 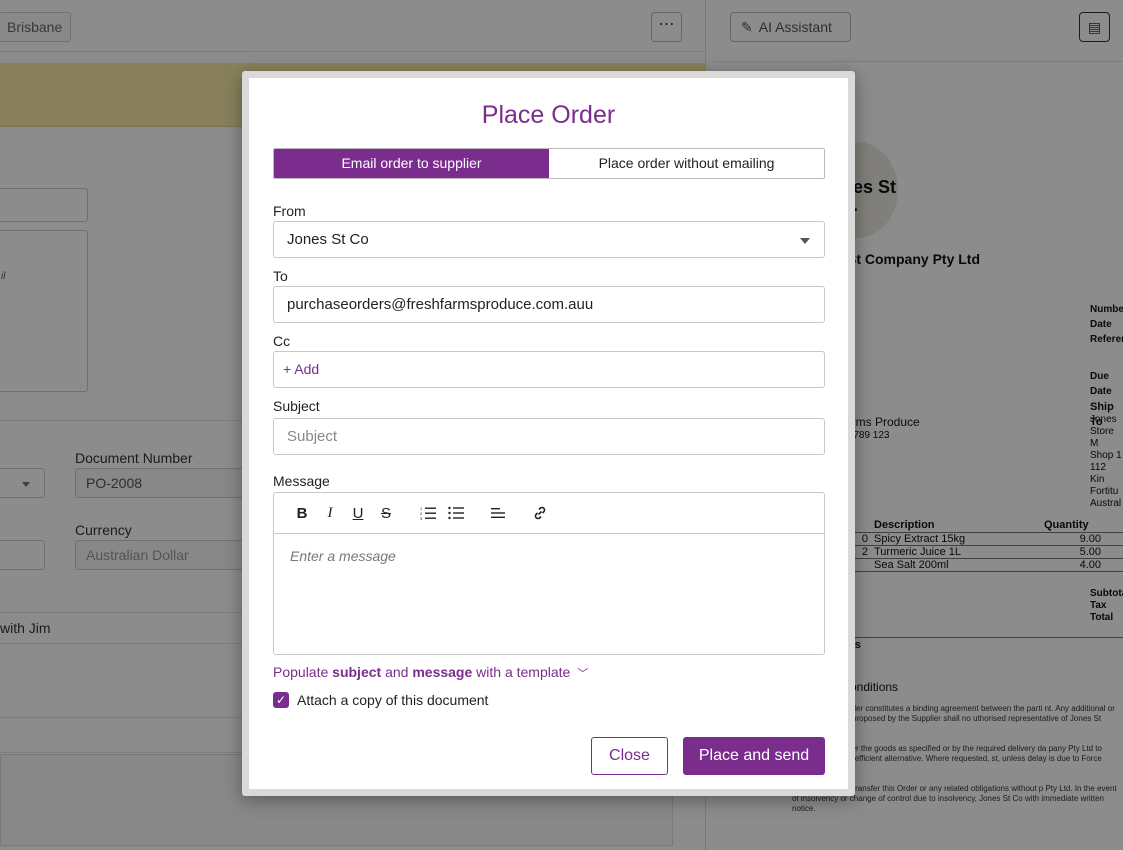 What do you see at coordinates (358, 513) in the screenshot?
I see `underline-icon: U` at bounding box center [358, 513].